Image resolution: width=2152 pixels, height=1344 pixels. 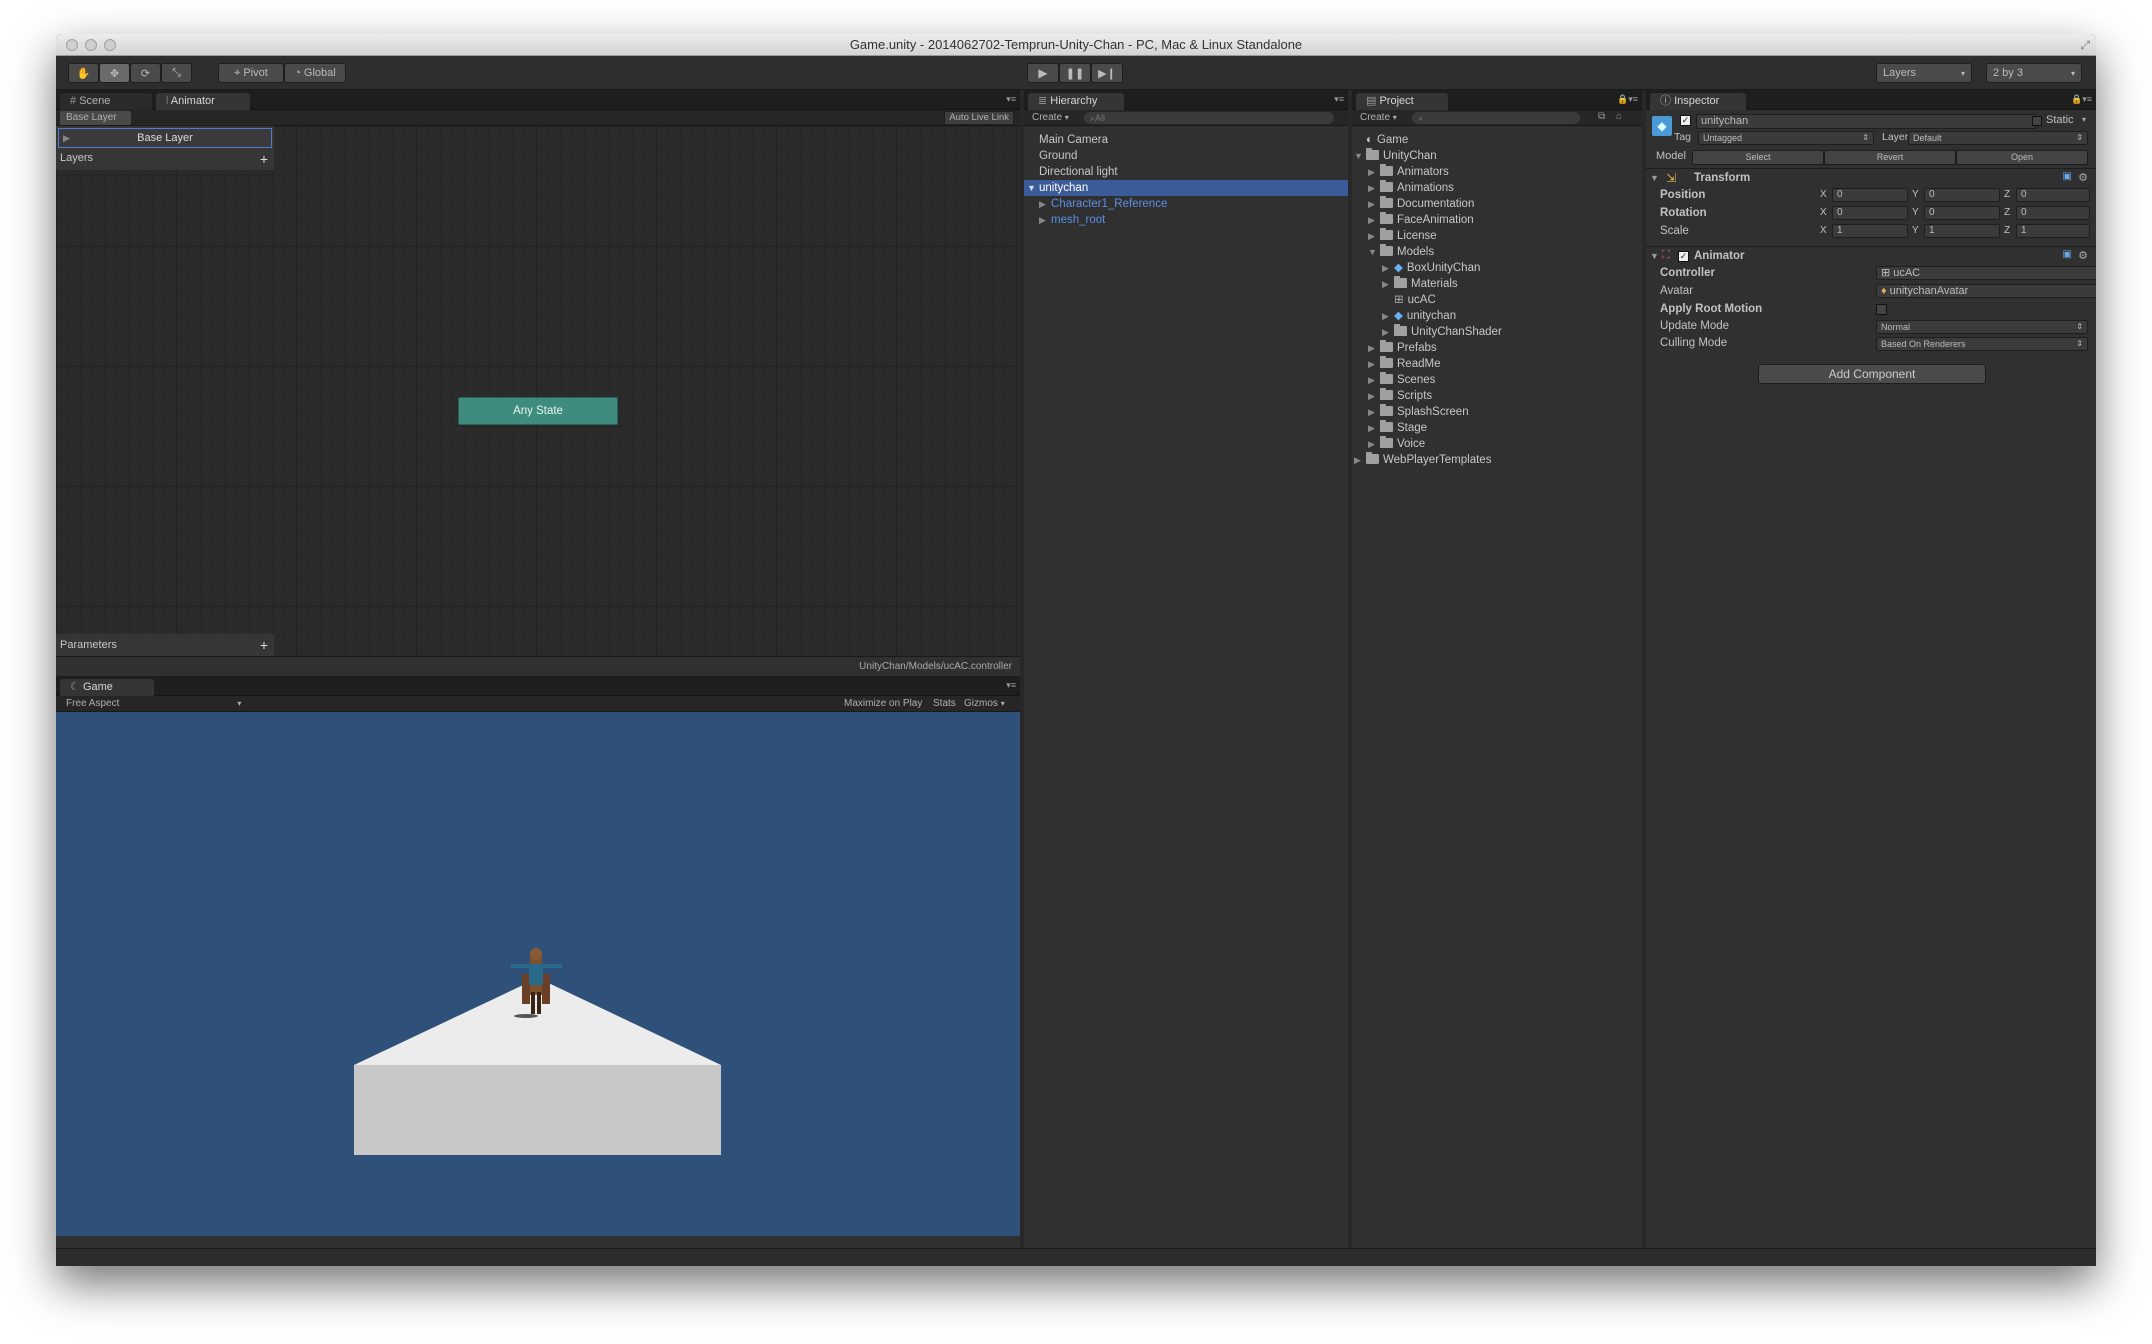 I want to click on position-z-field: 0, so click(x=2053, y=195).